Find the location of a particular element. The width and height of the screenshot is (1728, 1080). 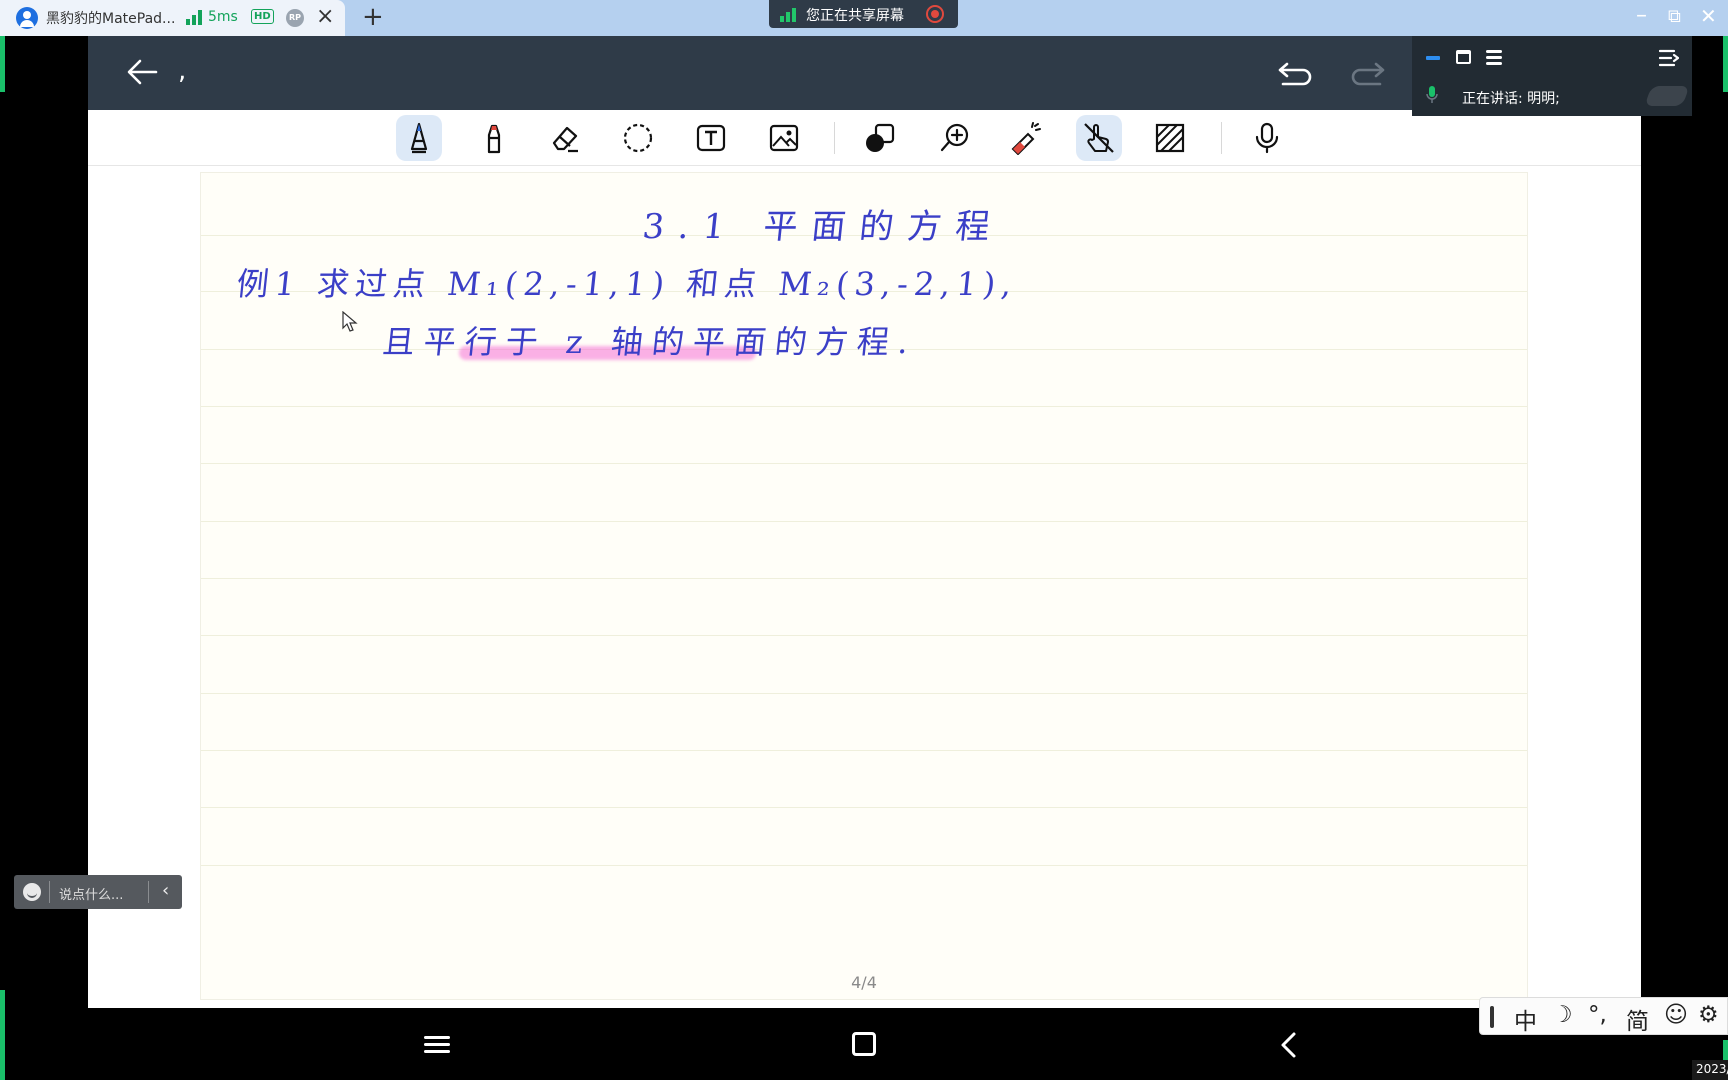

meeting-speaker-panel: 正在讲话: 明明; is located at coordinates (1552, 76).